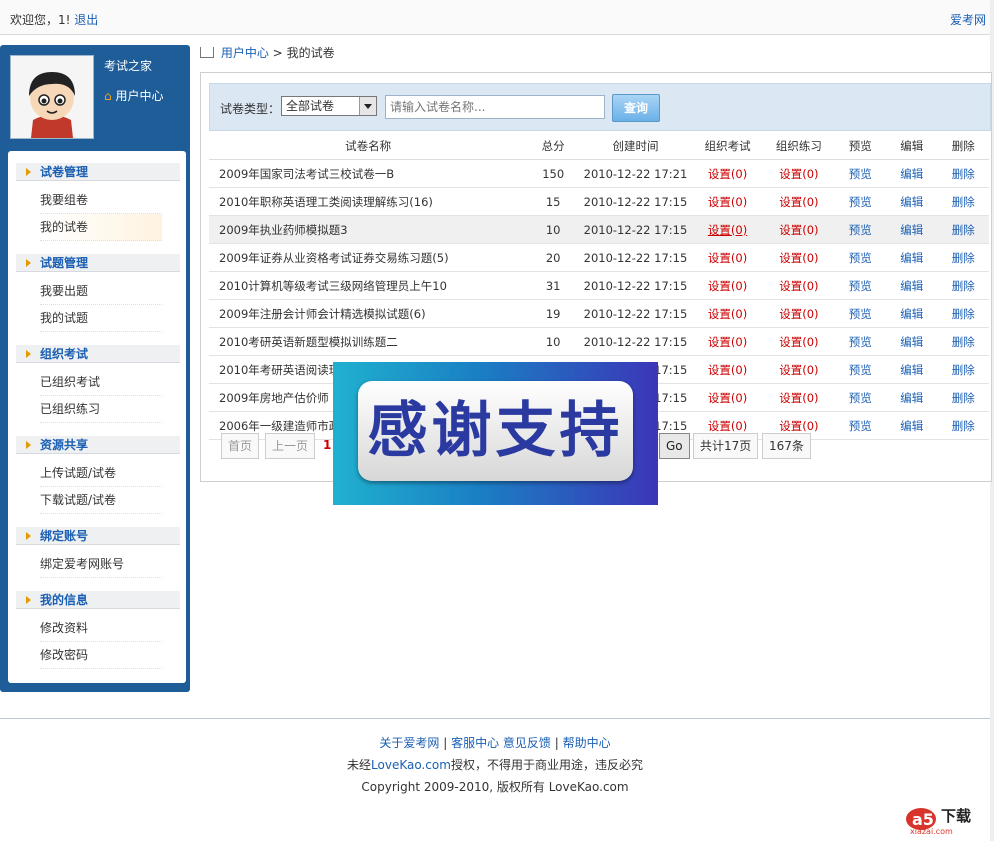  What do you see at coordinates (636, 108) in the screenshot?
I see `search-button: 查询` at bounding box center [636, 108].